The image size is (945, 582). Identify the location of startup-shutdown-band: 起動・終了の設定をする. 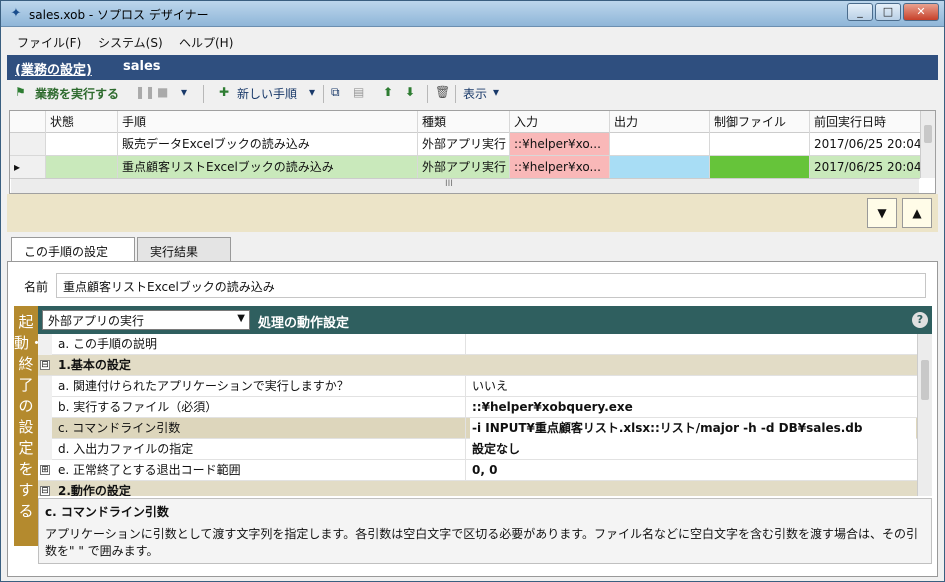
(29, 426).